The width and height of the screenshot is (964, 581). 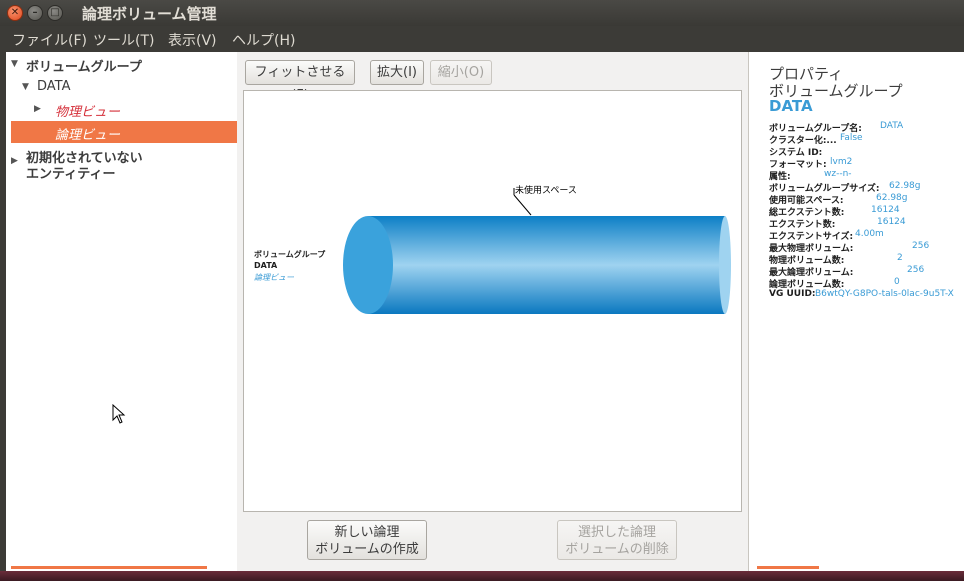 What do you see at coordinates (367, 549) in the screenshot?
I see `create-button-line2: ボリュームの作成` at bounding box center [367, 549].